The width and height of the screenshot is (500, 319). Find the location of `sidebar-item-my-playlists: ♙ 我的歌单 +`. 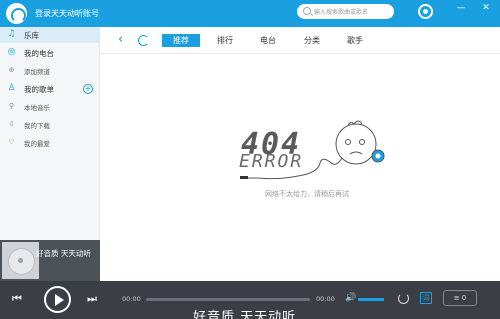

sidebar-item-my-playlists: ♙ 我的歌单 + is located at coordinates (50, 89).